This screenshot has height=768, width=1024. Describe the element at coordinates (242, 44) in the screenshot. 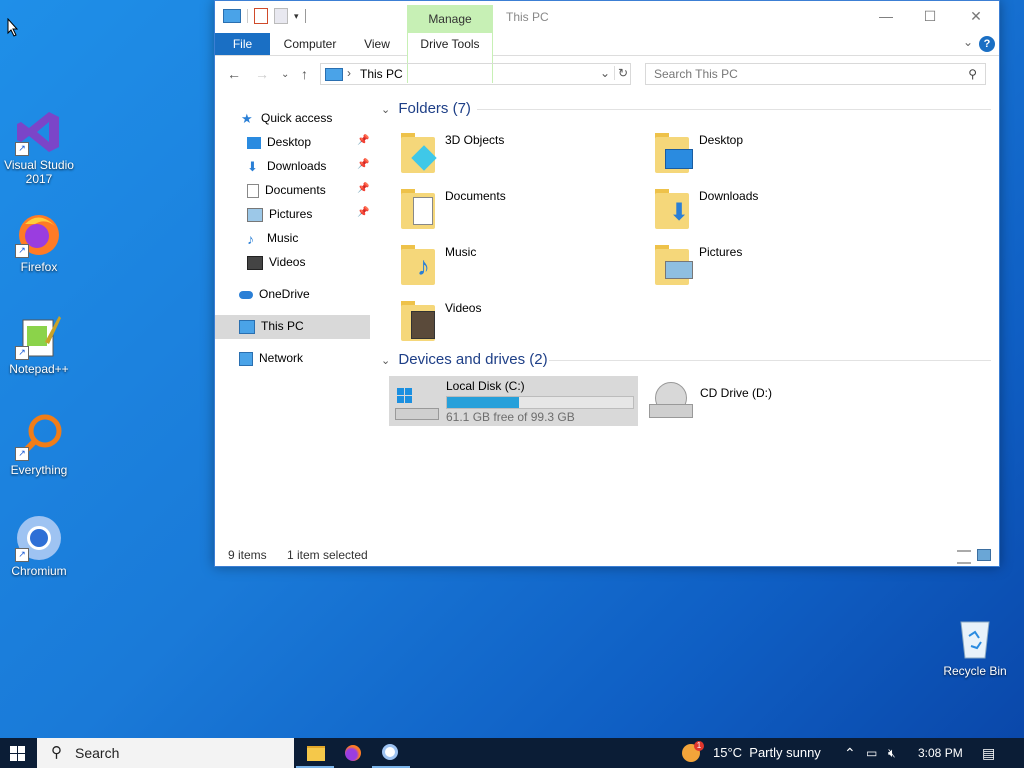

I see `tab-file: File` at that location.